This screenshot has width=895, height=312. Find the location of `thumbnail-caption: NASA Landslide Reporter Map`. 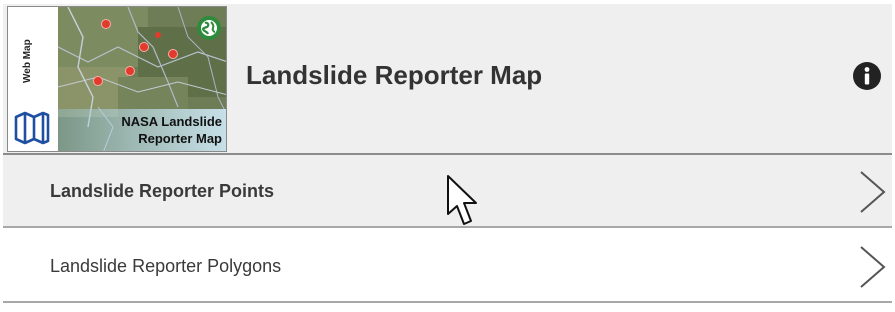

thumbnail-caption: NASA Landslide Reporter Map is located at coordinates (139, 130).